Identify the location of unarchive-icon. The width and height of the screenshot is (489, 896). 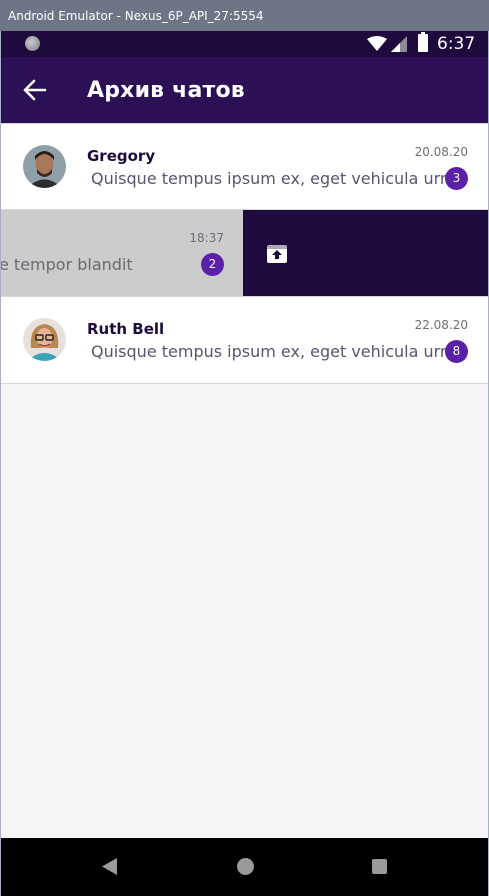
(277, 253).